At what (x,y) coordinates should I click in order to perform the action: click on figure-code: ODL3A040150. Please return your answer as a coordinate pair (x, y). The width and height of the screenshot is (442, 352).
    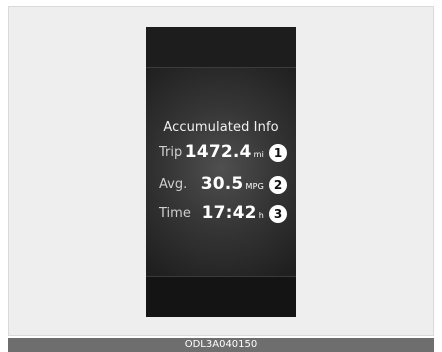
    Looking at the image, I should click on (221, 344).